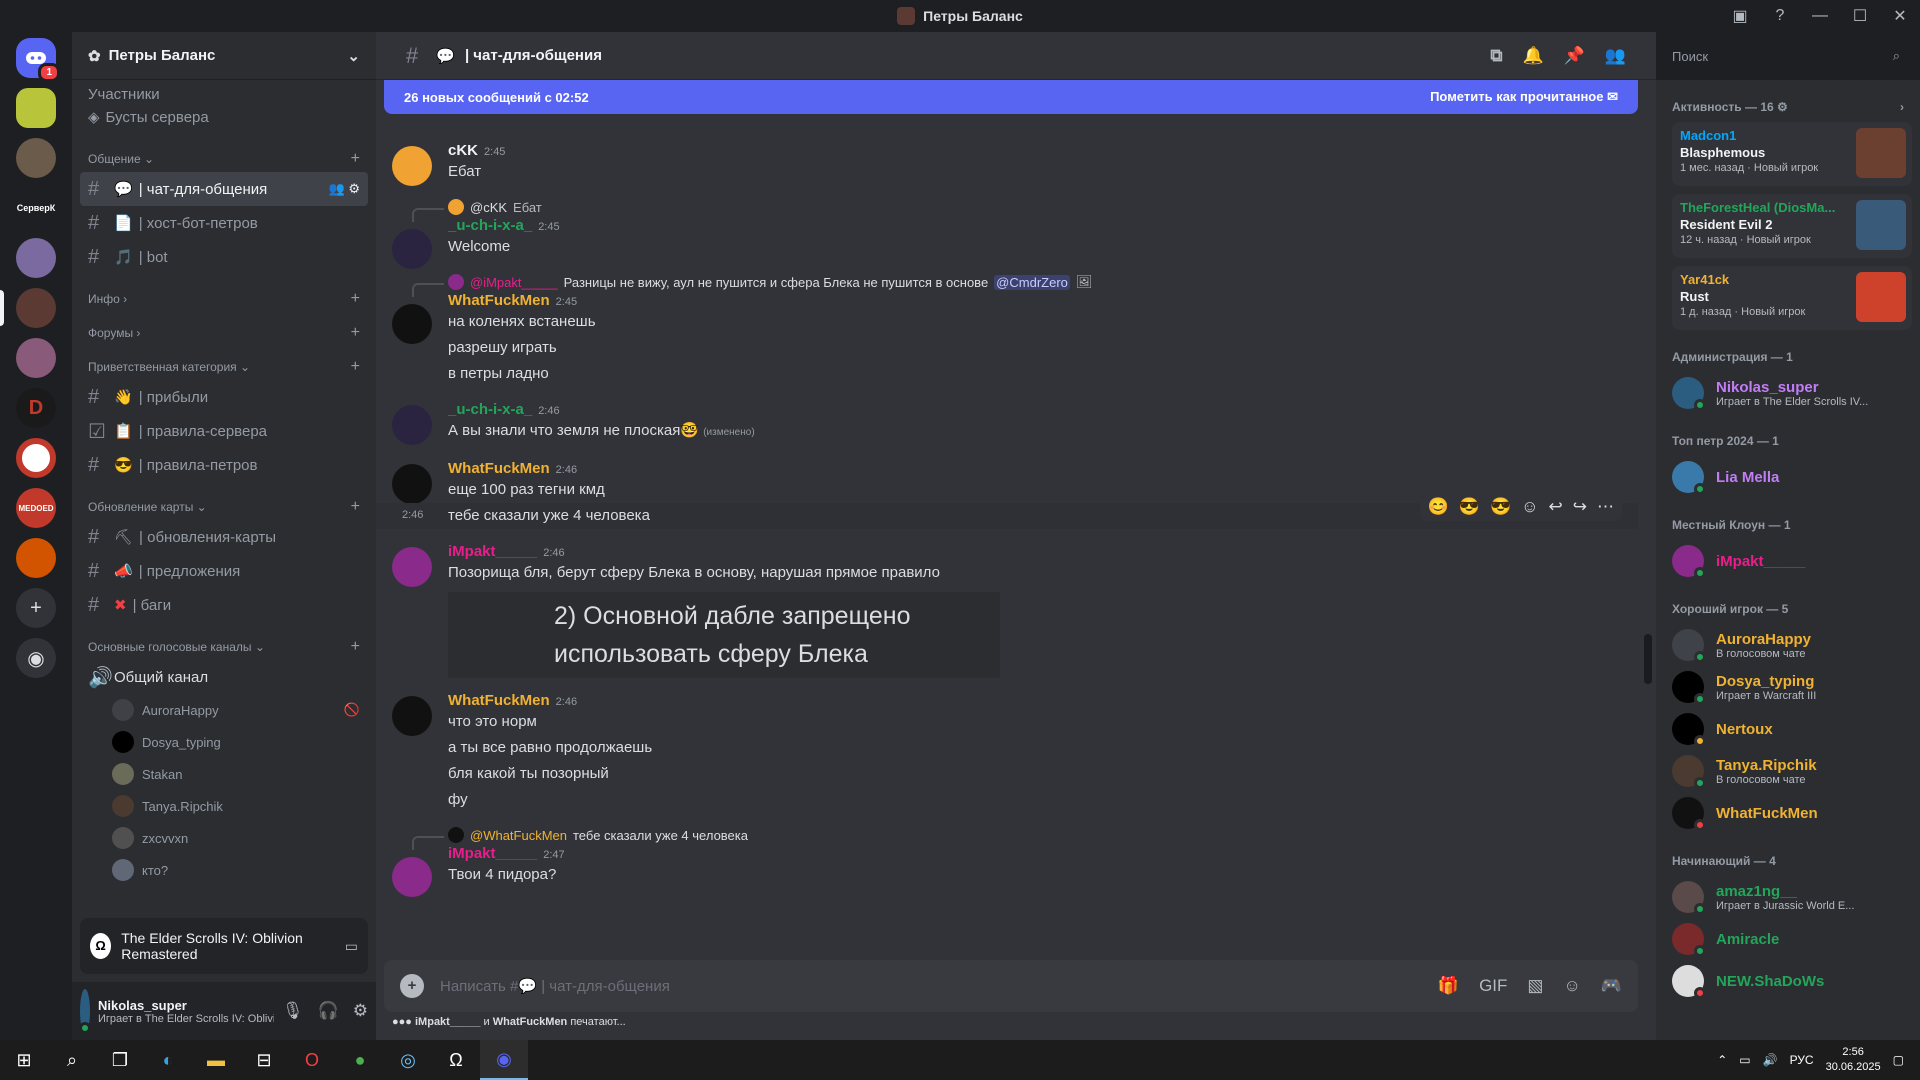  What do you see at coordinates (360, 1011) in the screenshot?
I see `gear-icon: ⚙` at bounding box center [360, 1011].